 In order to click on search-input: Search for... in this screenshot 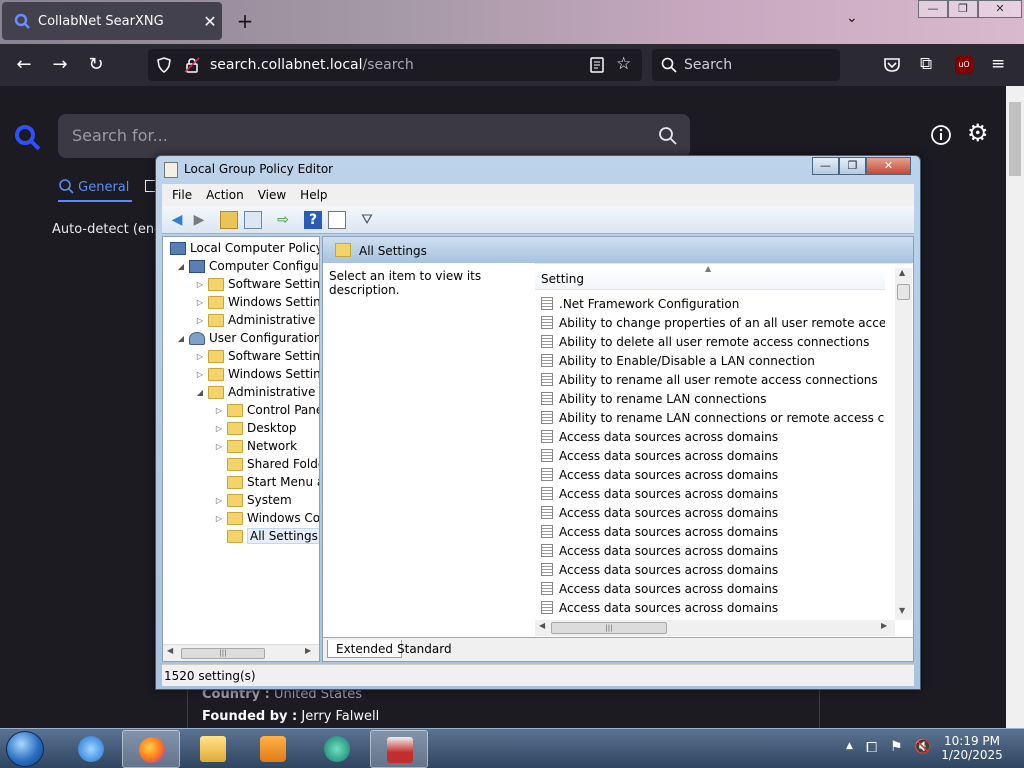, I will do `click(374, 136)`.